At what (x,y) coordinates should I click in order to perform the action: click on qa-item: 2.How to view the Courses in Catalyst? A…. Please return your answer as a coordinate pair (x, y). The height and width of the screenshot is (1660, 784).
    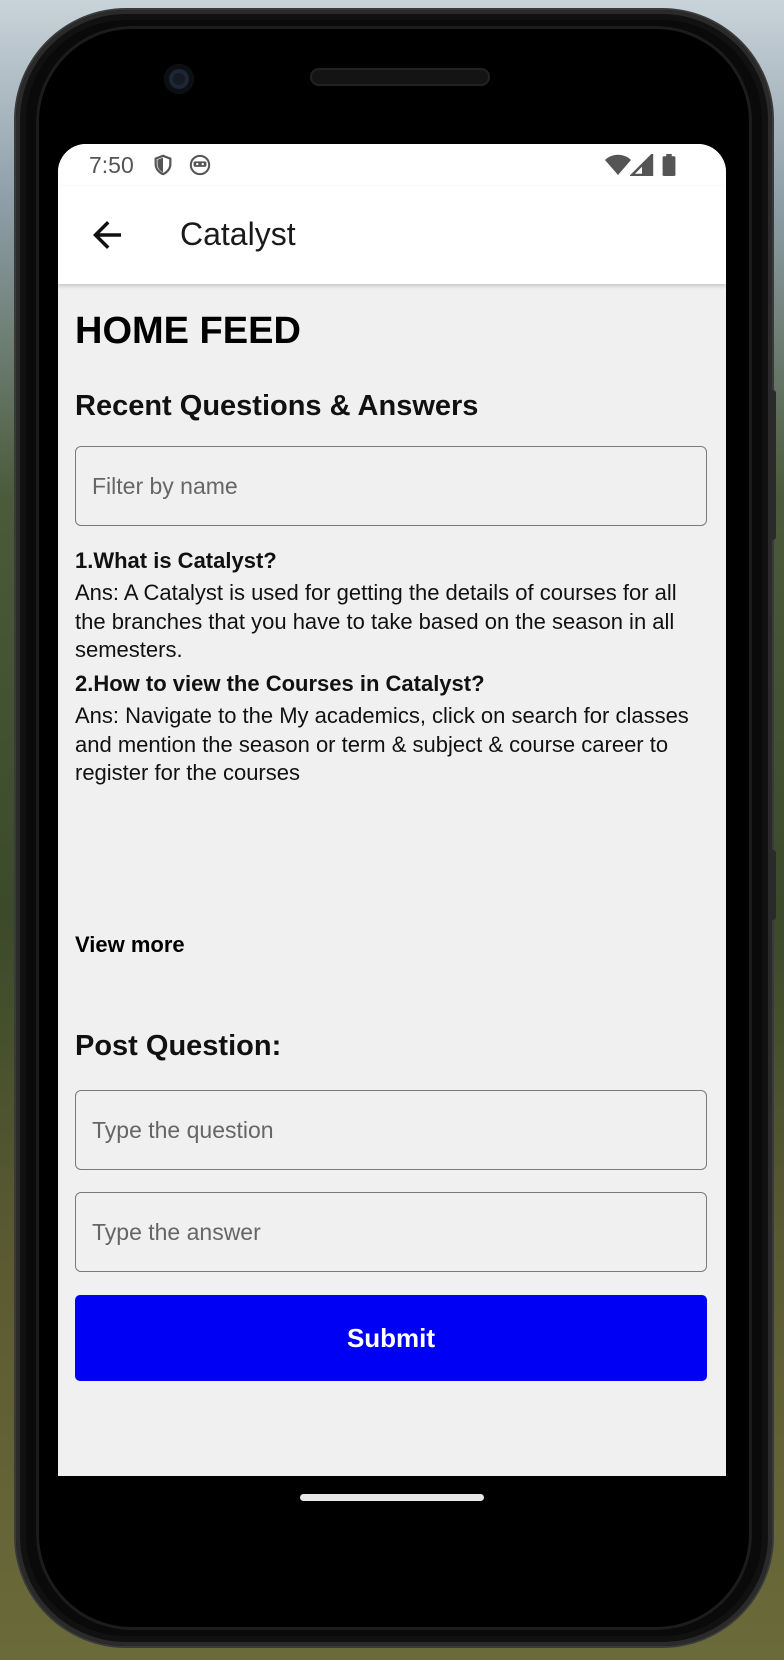
    Looking at the image, I should click on (391, 729).